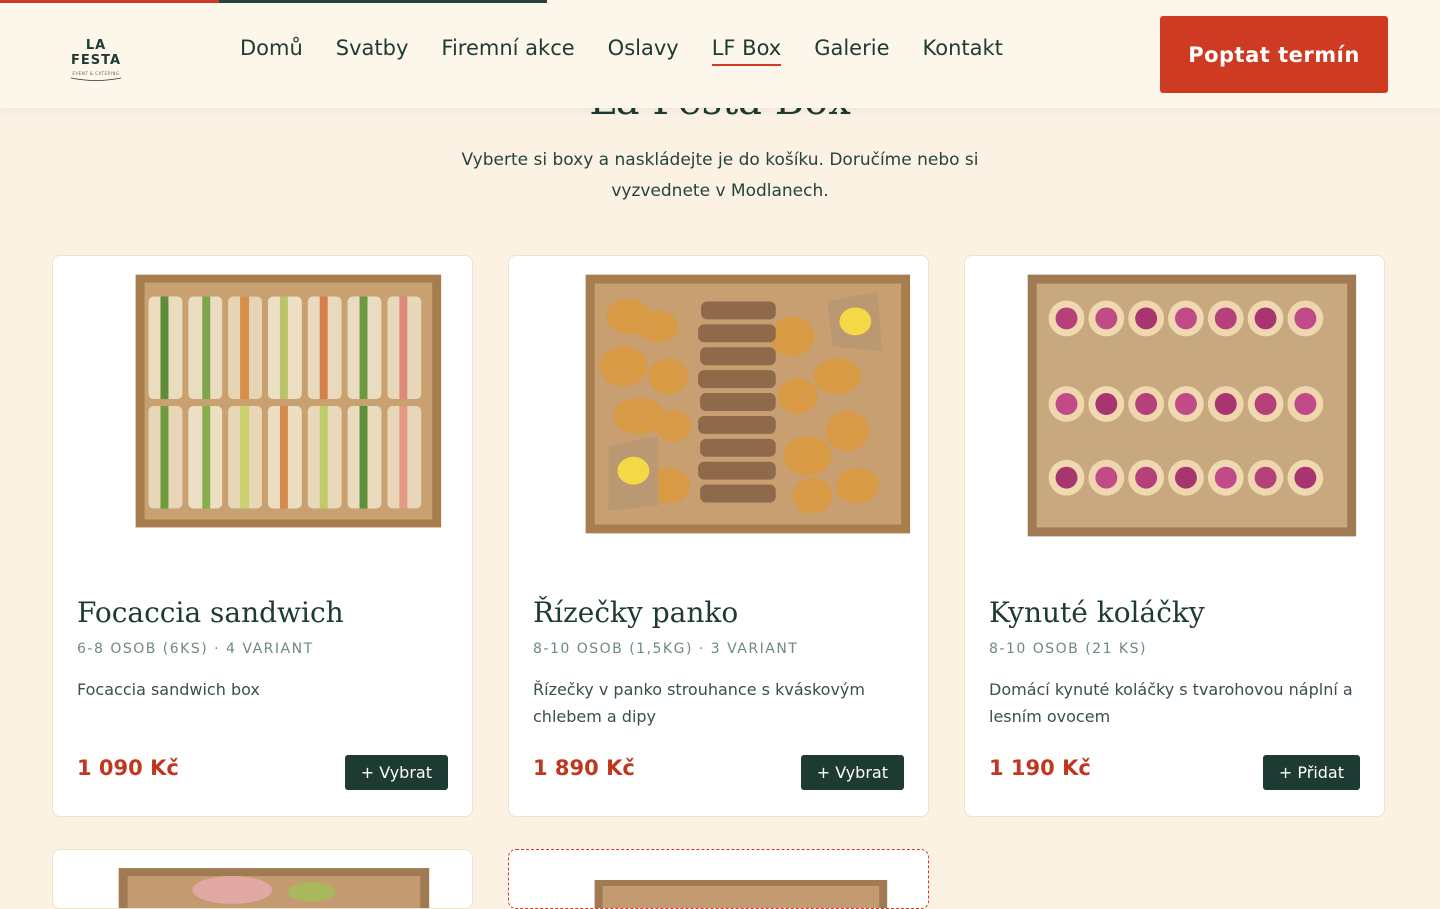 The image size is (1440, 909). What do you see at coordinates (168, 689) in the screenshot?
I see `product-description: Focaccia sandwich box` at bounding box center [168, 689].